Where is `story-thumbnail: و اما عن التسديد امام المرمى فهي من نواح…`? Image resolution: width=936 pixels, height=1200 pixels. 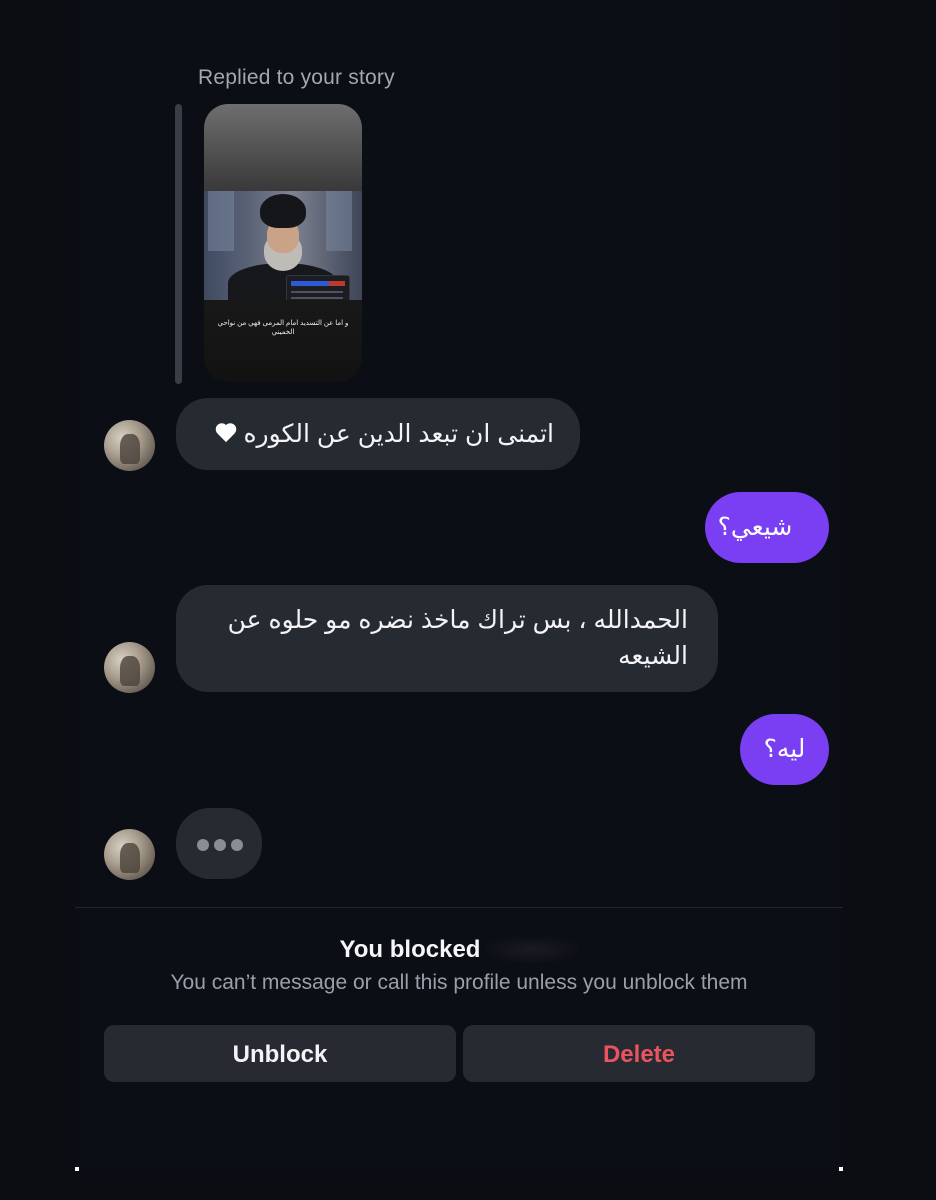 story-thumbnail: و اما عن التسديد امام المرمى فهي من نواح… is located at coordinates (283, 243).